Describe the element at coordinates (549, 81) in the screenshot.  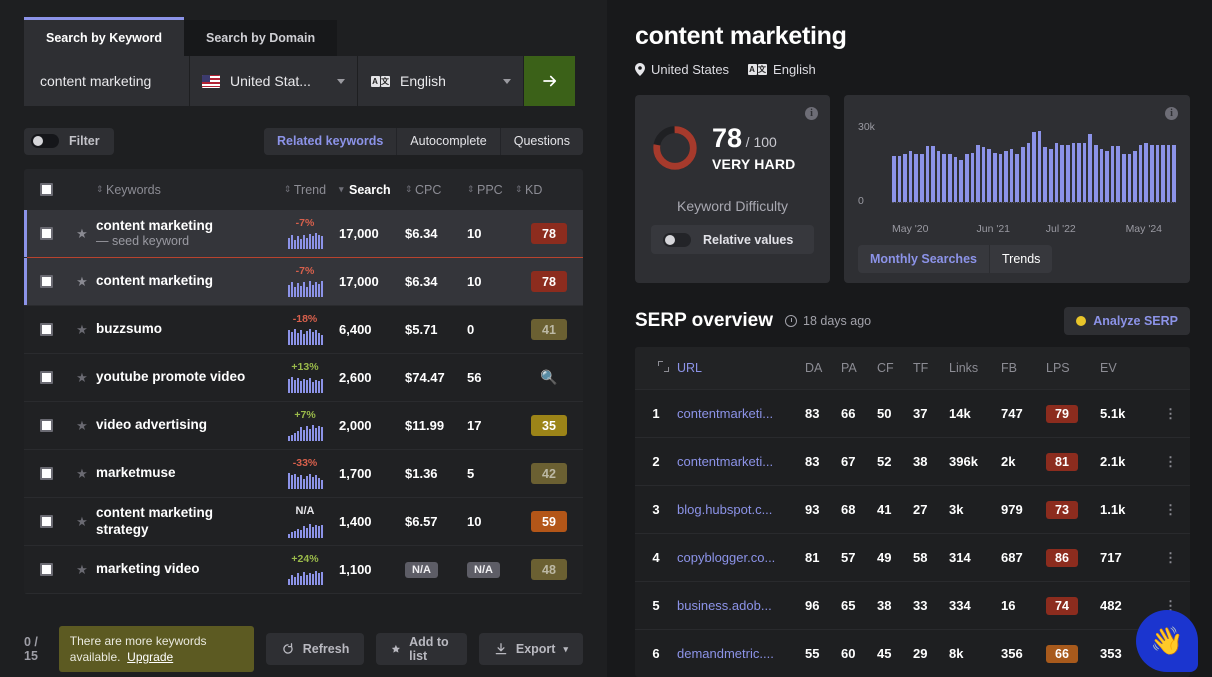
I see `search-submit-button` at that location.